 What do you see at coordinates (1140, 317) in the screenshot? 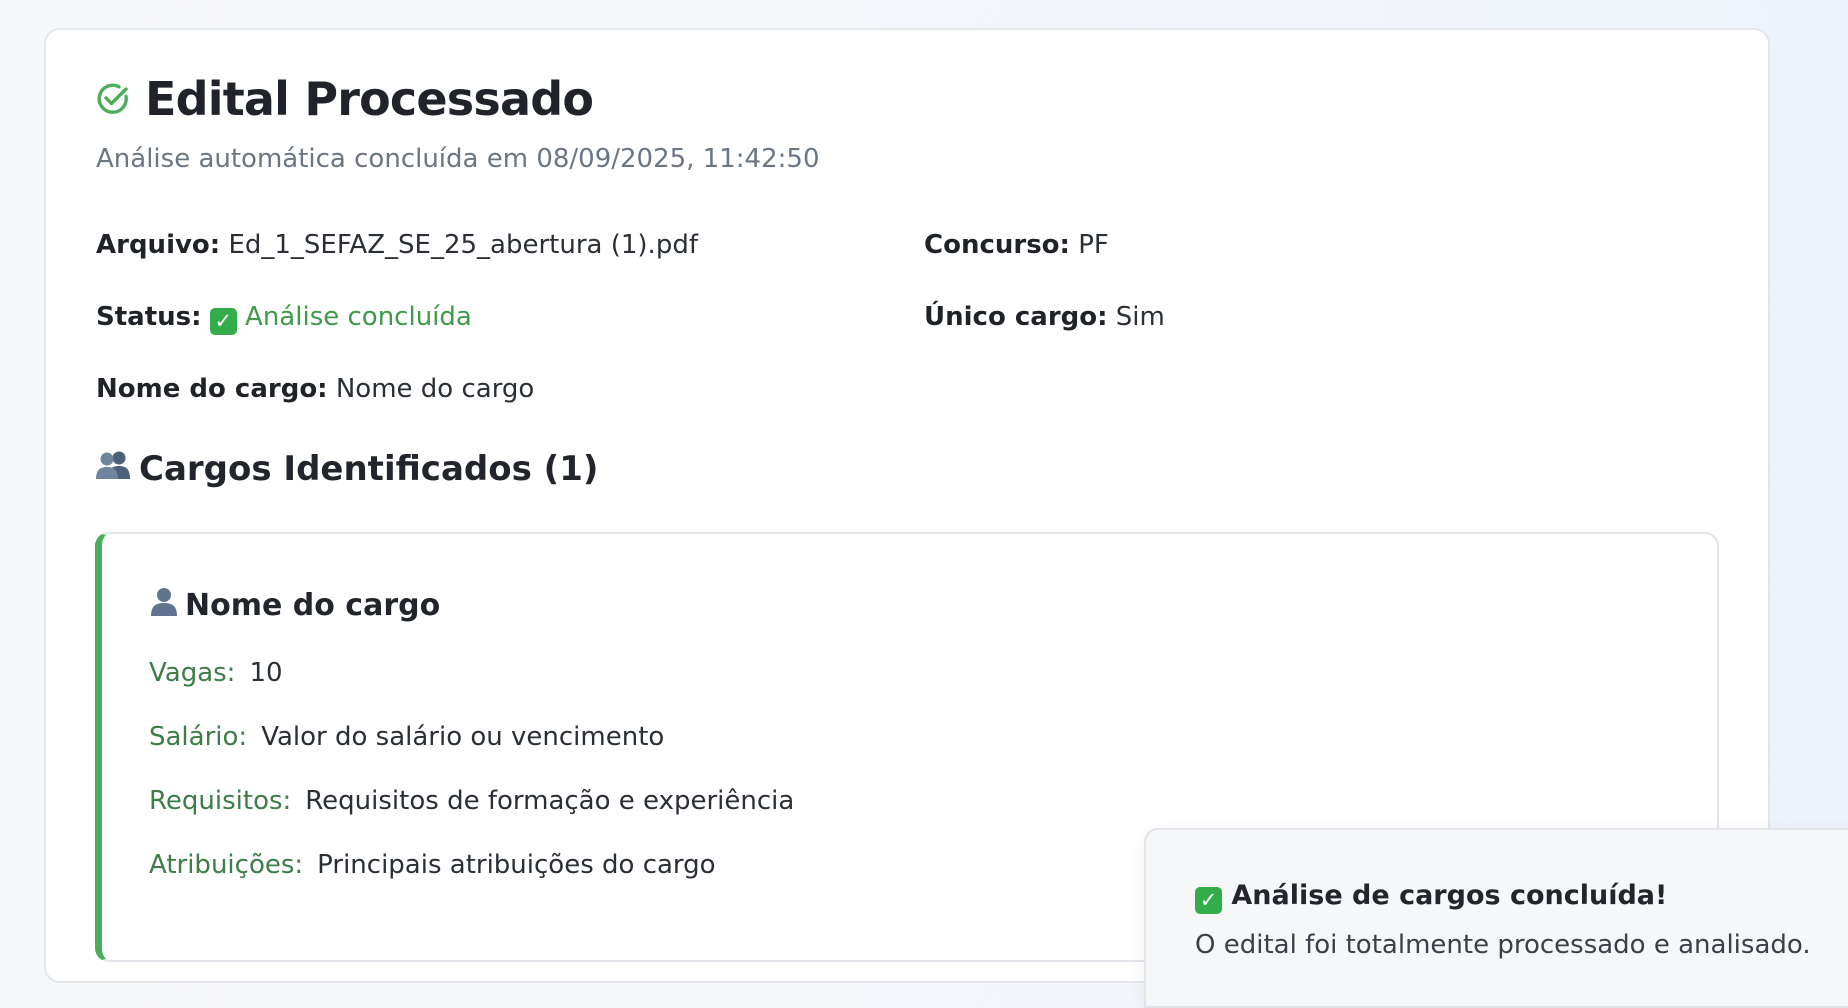
I see `single-position-value: Sim` at bounding box center [1140, 317].